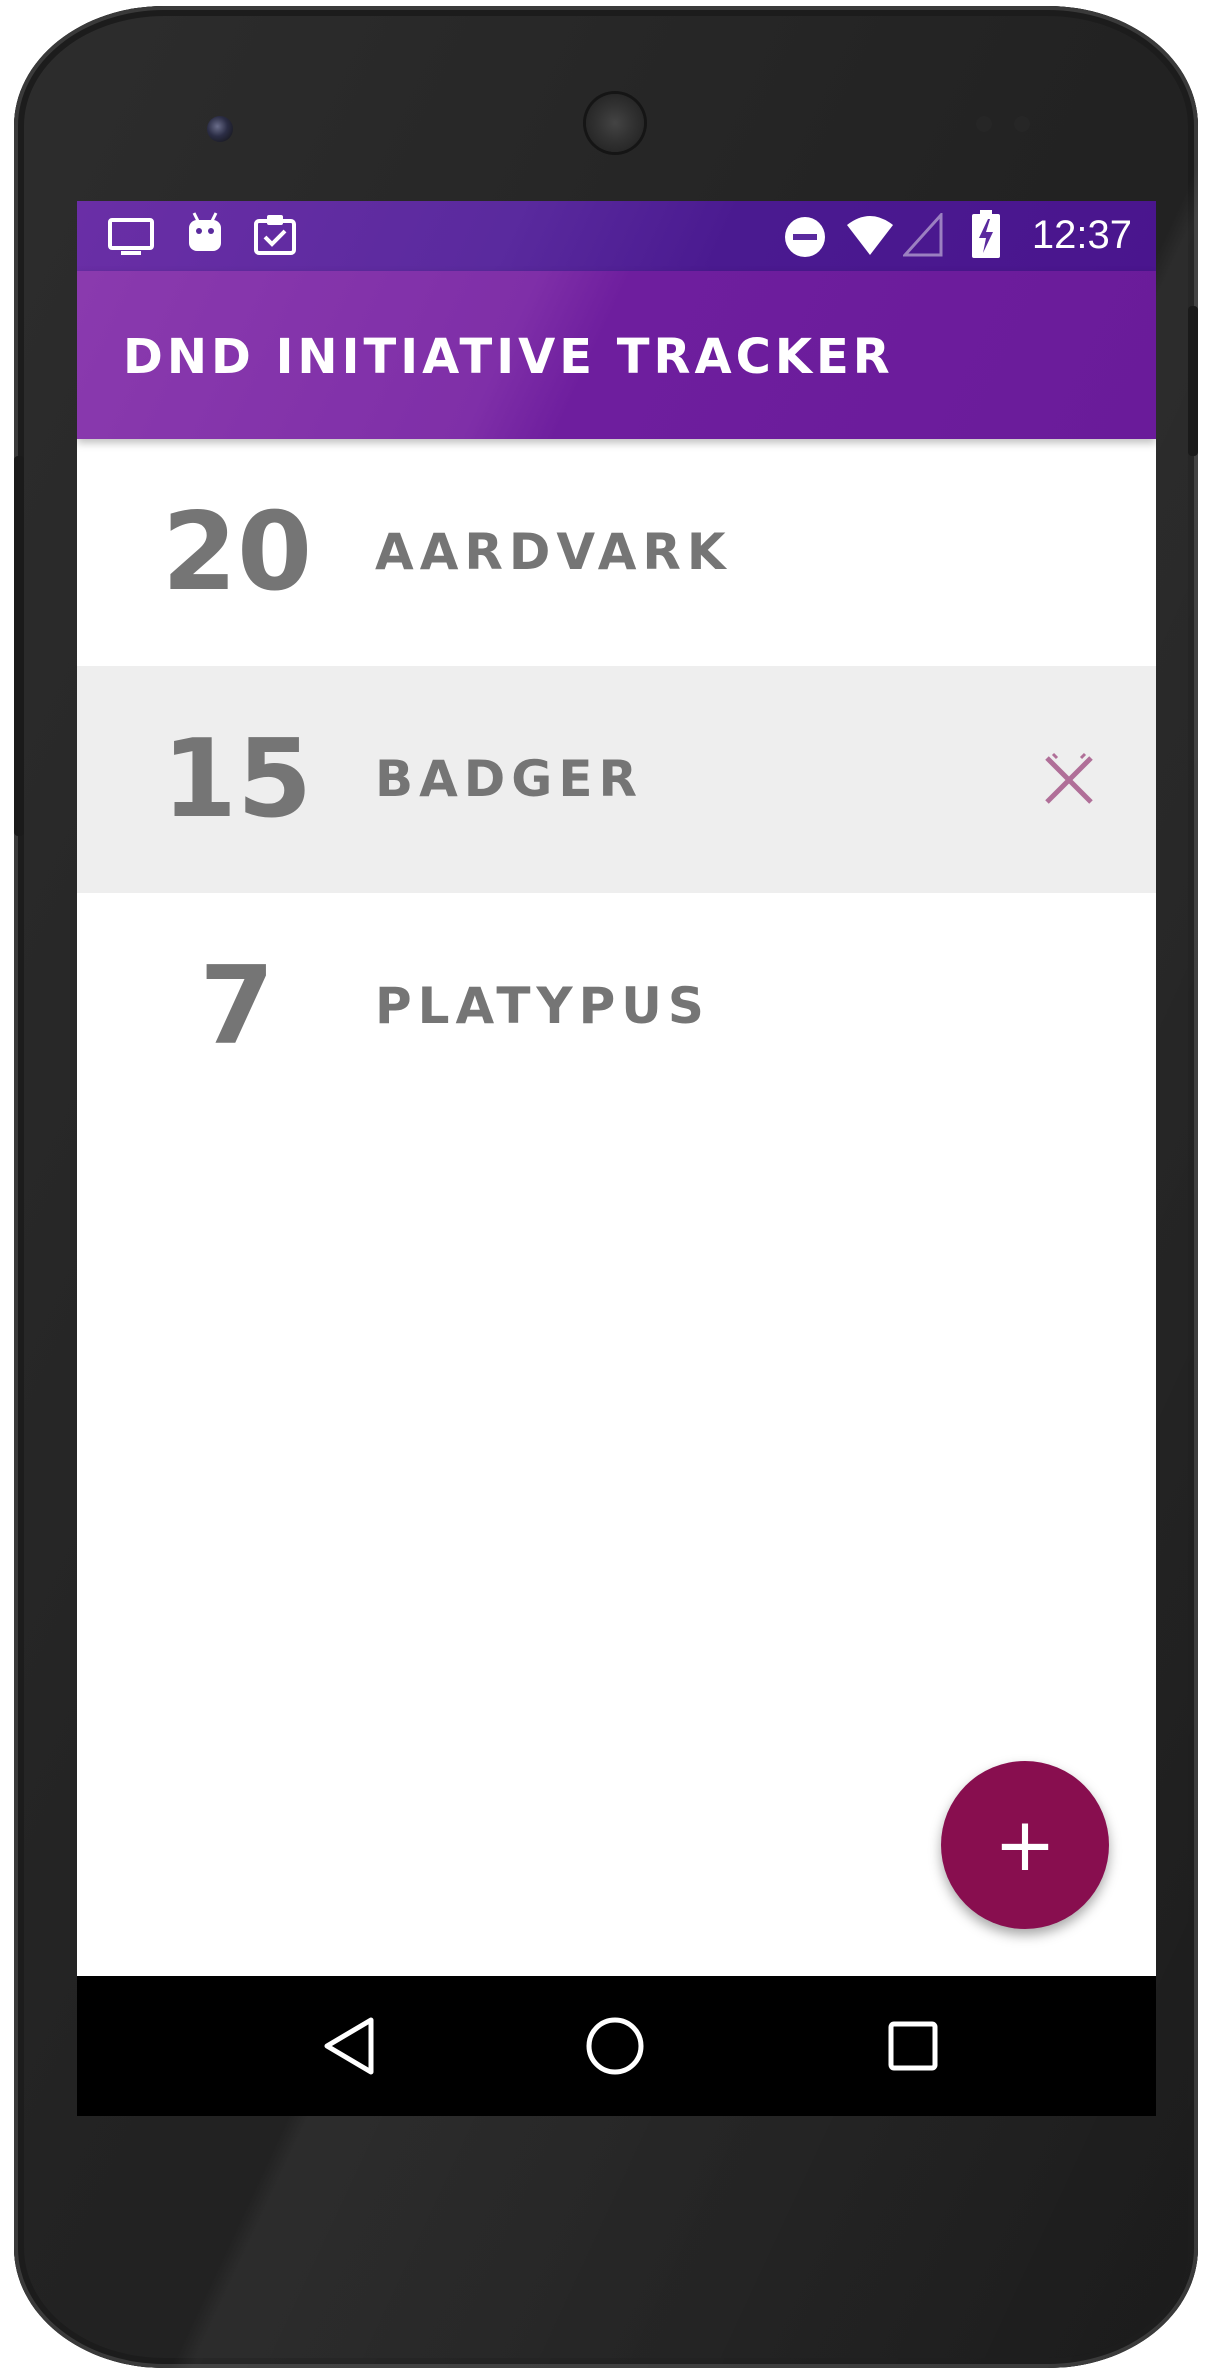 The height and width of the screenshot is (2375, 1210). What do you see at coordinates (205, 231) in the screenshot?
I see `android-icon` at bounding box center [205, 231].